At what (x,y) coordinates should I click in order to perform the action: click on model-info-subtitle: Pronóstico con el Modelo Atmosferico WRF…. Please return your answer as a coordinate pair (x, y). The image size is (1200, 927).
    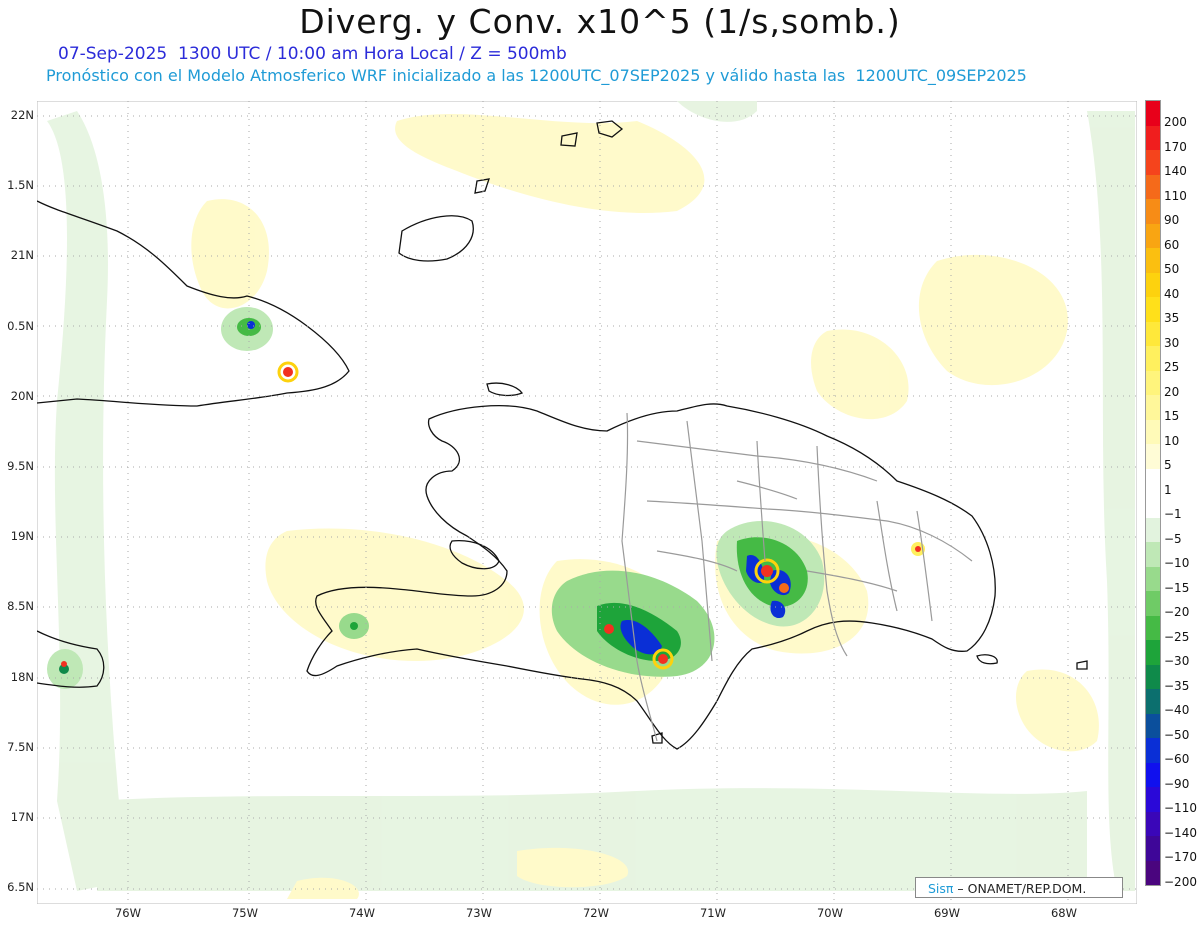
    Looking at the image, I should click on (536, 75).